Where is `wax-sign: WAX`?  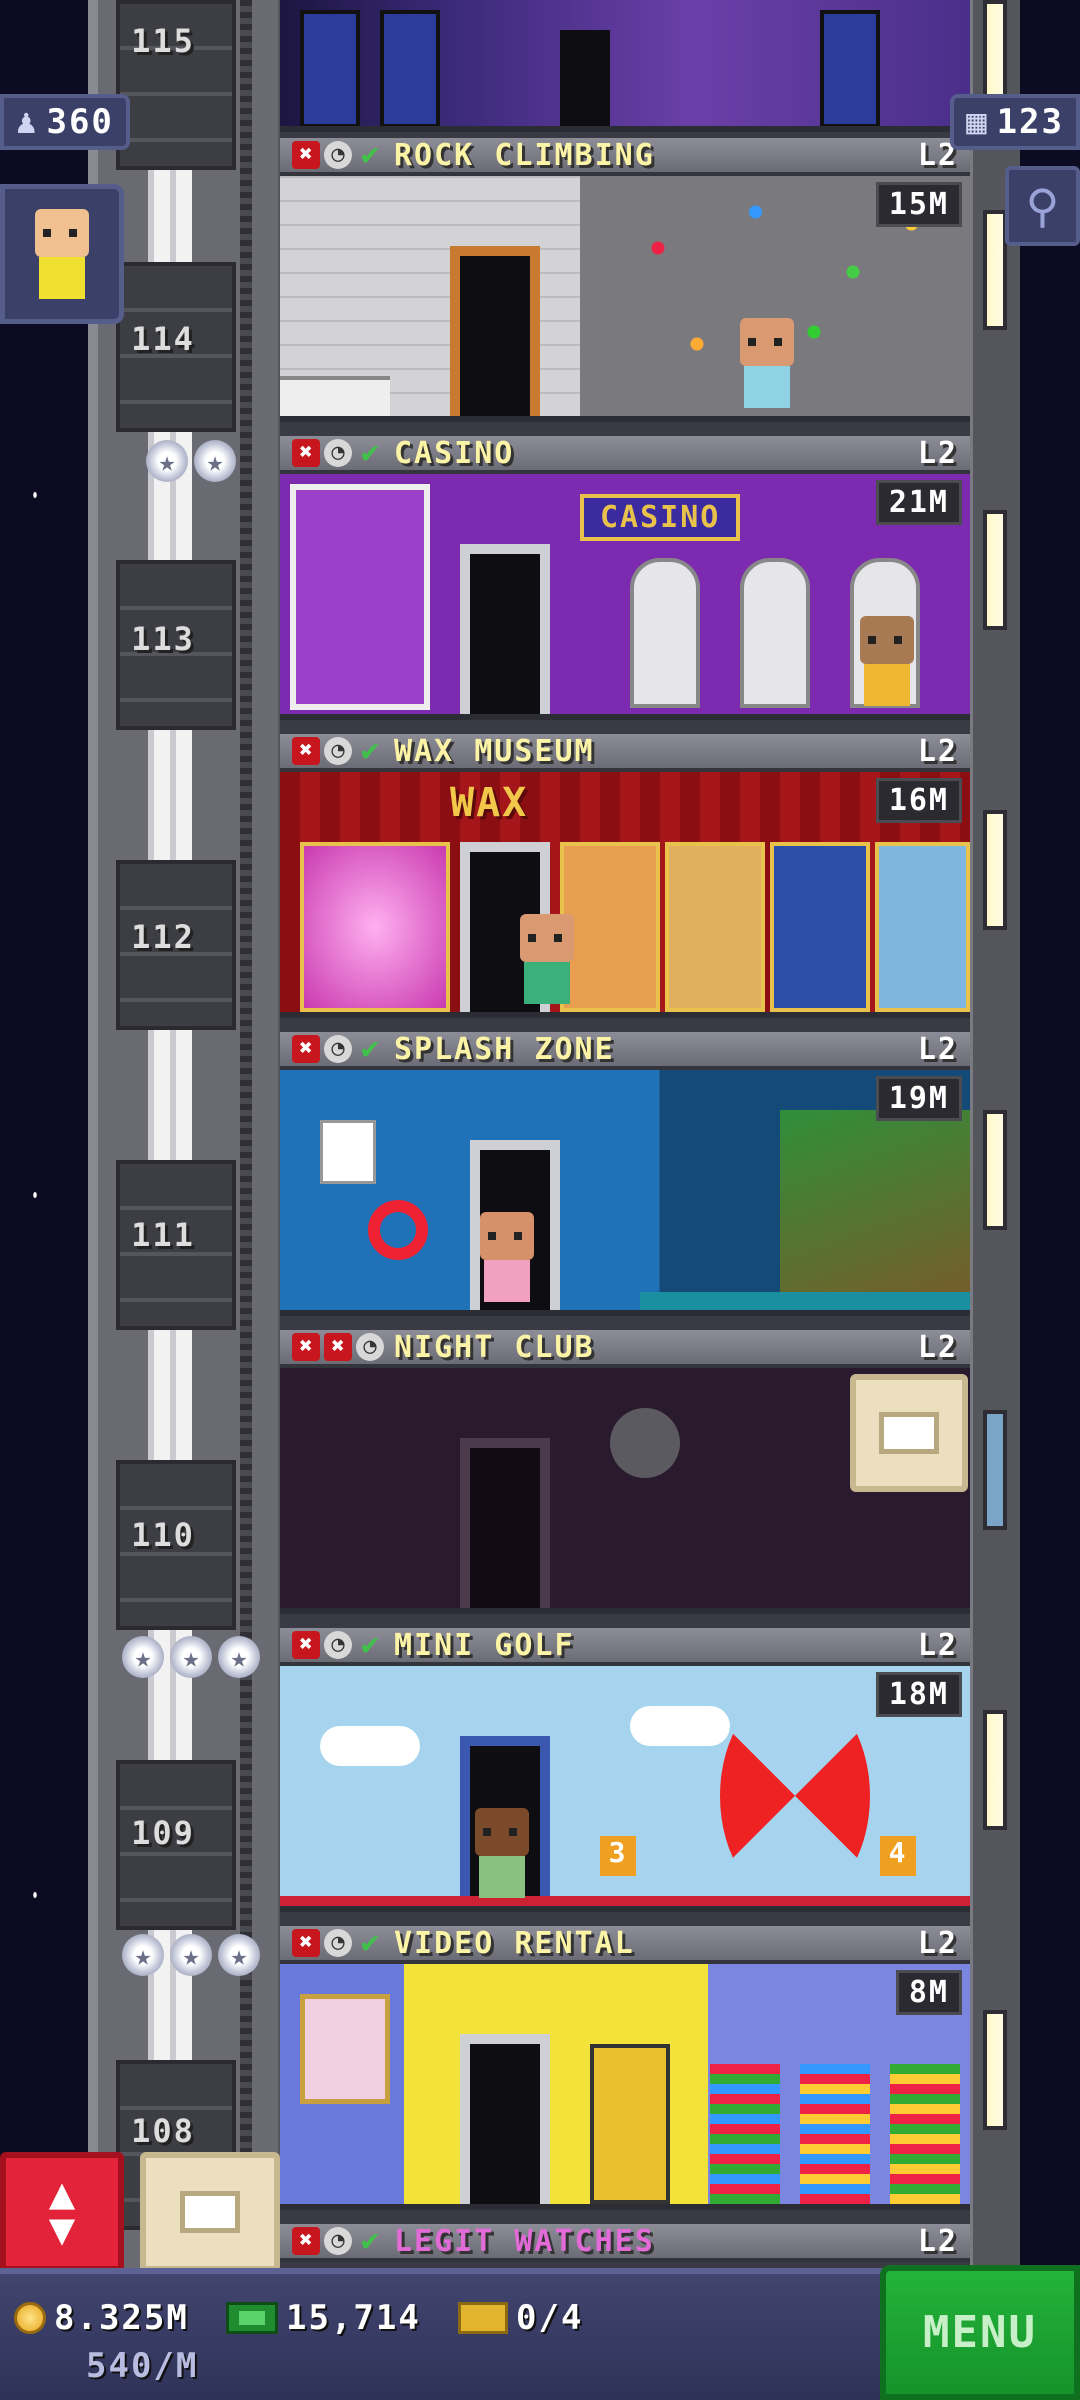
wax-sign: WAX is located at coordinates (489, 803).